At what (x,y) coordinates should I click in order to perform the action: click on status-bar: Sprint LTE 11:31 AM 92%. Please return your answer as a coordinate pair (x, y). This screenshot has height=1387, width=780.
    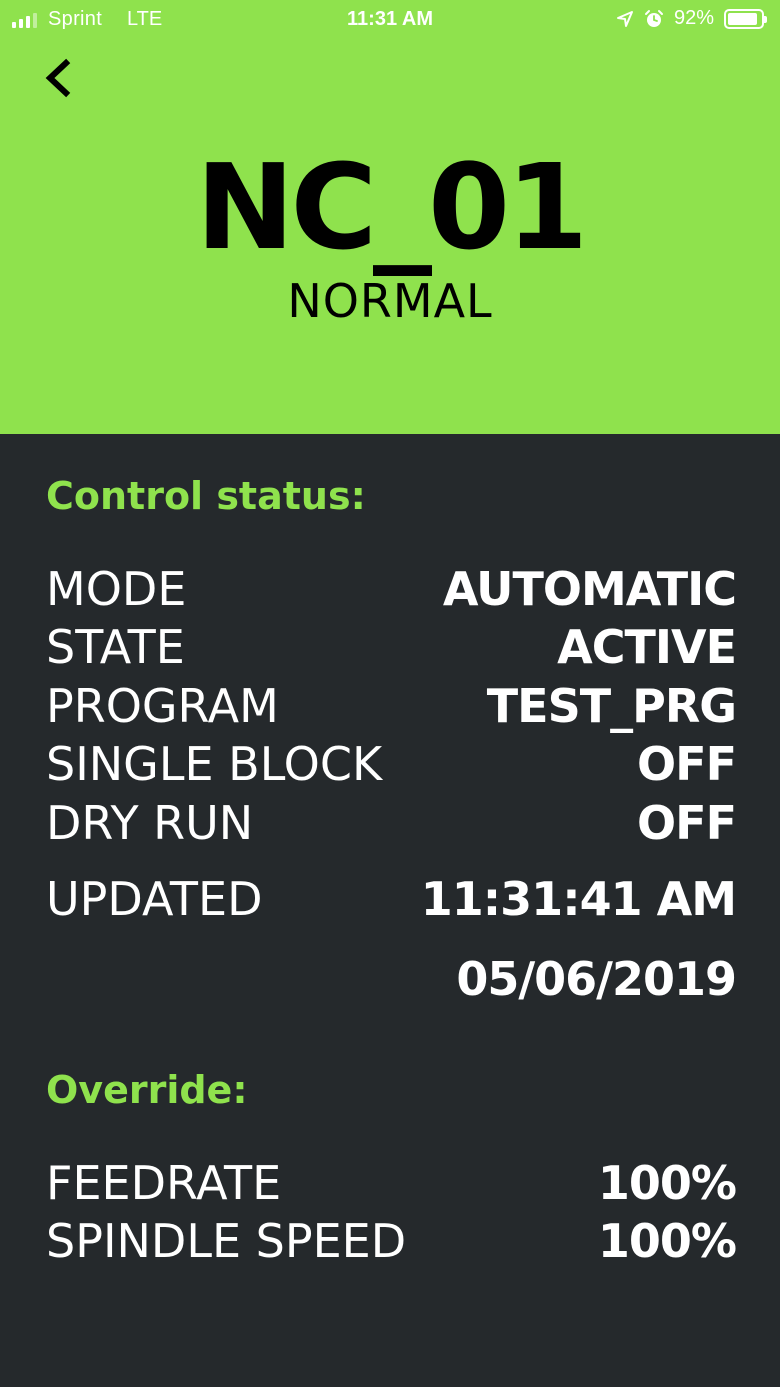
    Looking at the image, I should click on (390, 20).